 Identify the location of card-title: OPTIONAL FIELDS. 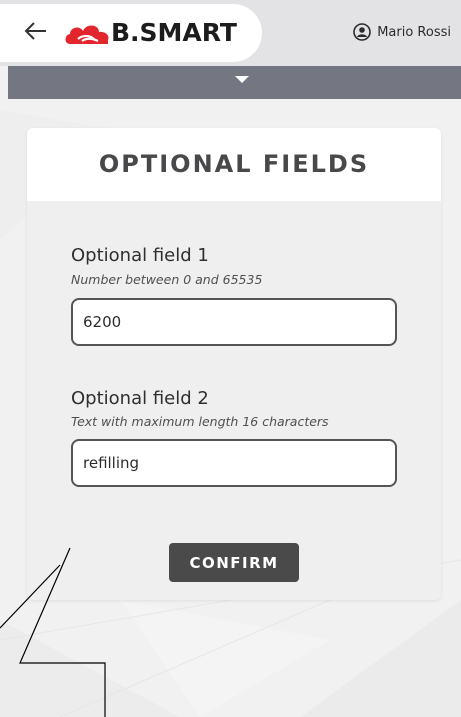
(234, 164).